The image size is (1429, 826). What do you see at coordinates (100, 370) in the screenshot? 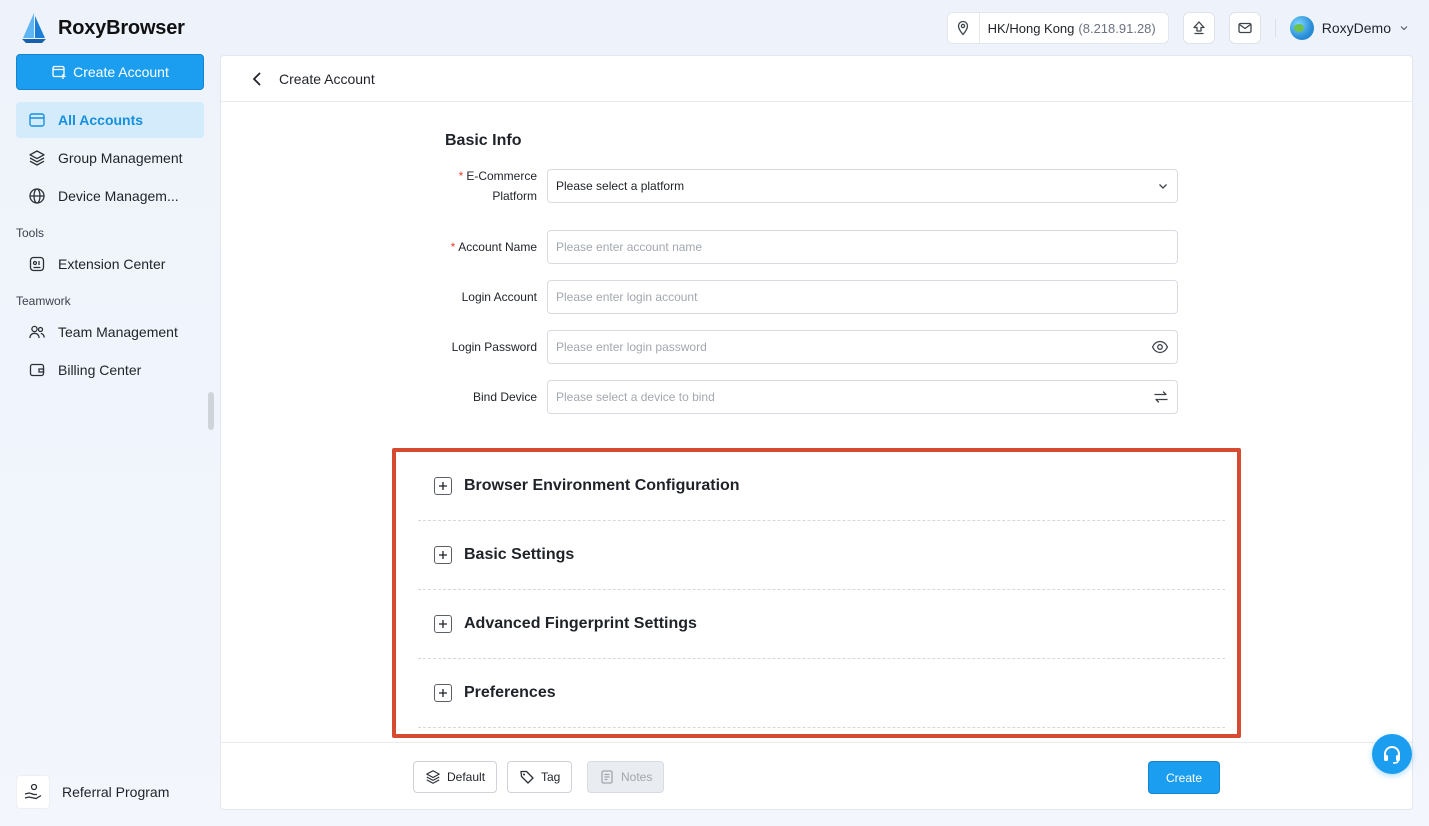
I see `sidebar-item-label: Billing Center` at bounding box center [100, 370].